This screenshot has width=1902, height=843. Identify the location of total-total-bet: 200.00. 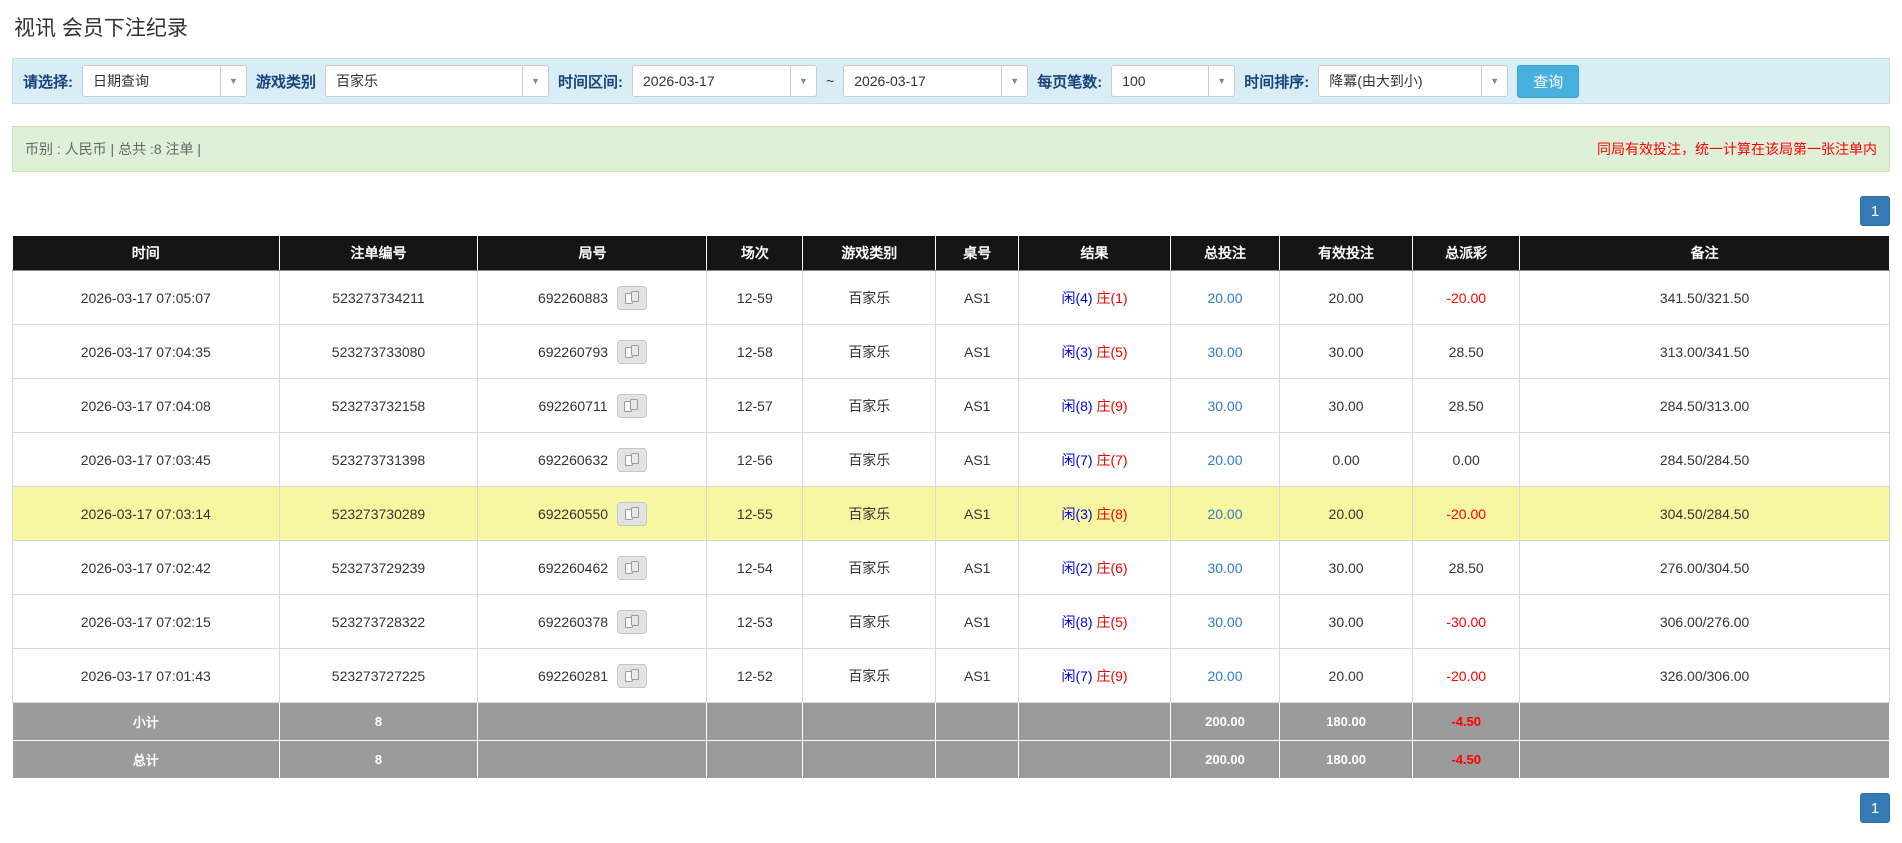
(1225, 759).